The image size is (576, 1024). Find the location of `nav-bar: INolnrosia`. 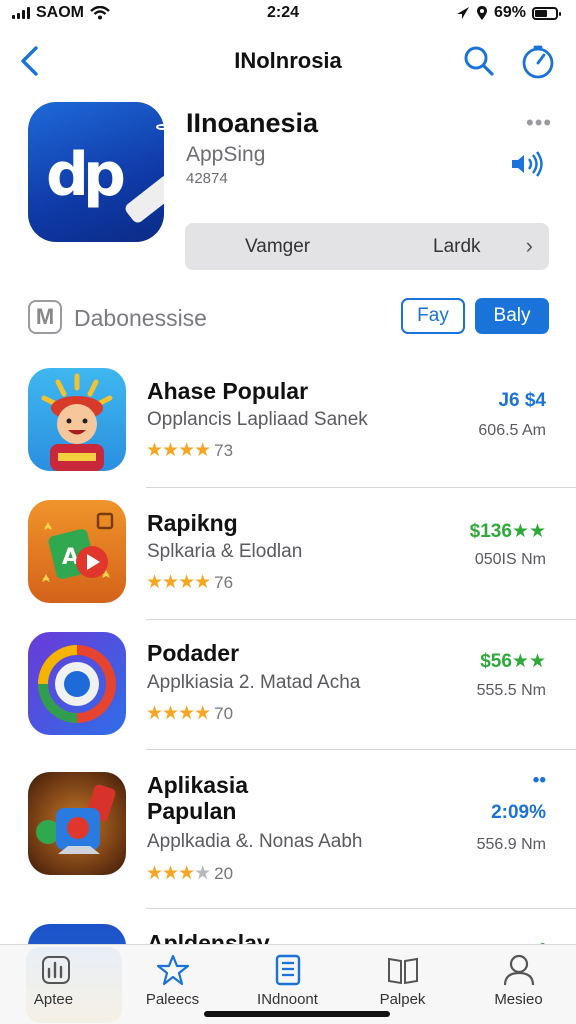

nav-bar: INolnrosia is located at coordinates (288, 61).